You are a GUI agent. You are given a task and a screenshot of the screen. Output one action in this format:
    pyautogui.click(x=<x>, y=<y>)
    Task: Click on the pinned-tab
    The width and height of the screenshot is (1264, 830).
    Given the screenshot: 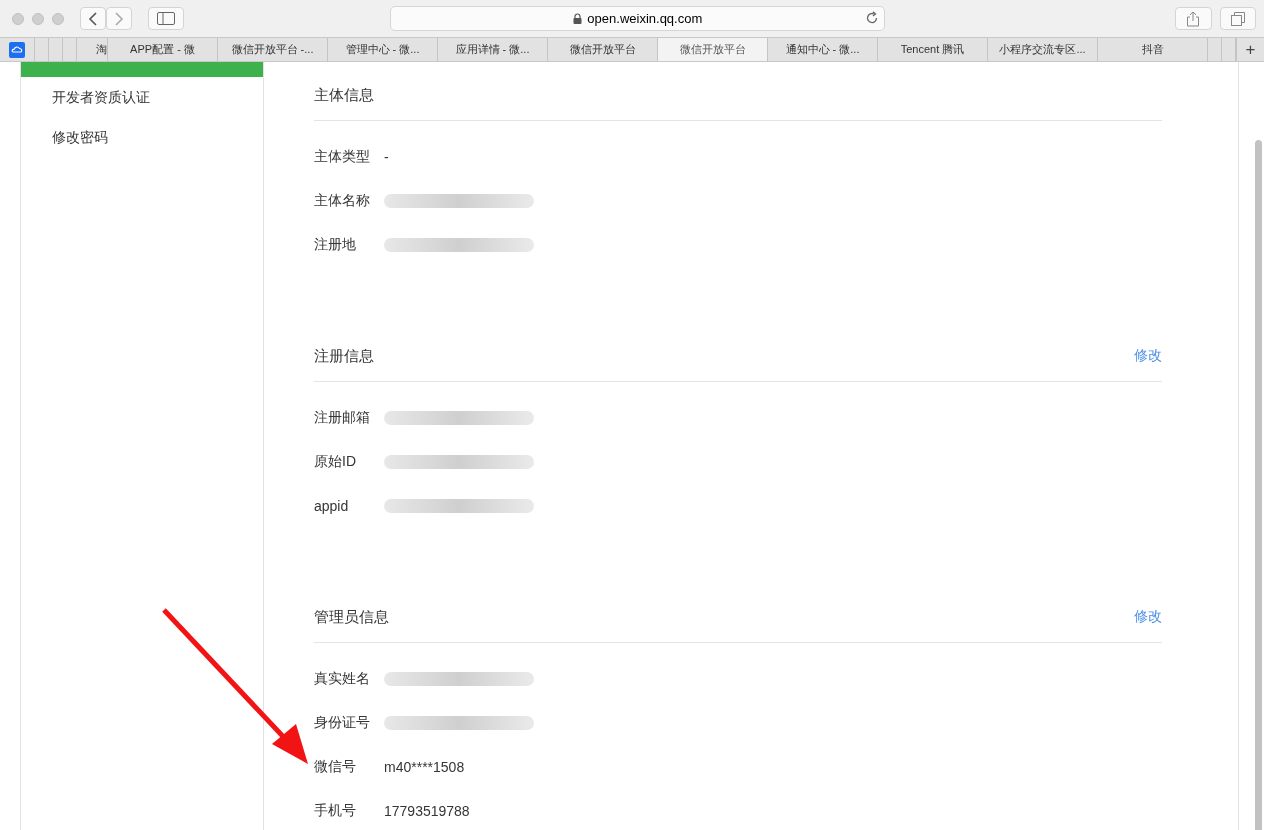 What is the action you would take?
    pyautogui.click(x=17, y=49)
    